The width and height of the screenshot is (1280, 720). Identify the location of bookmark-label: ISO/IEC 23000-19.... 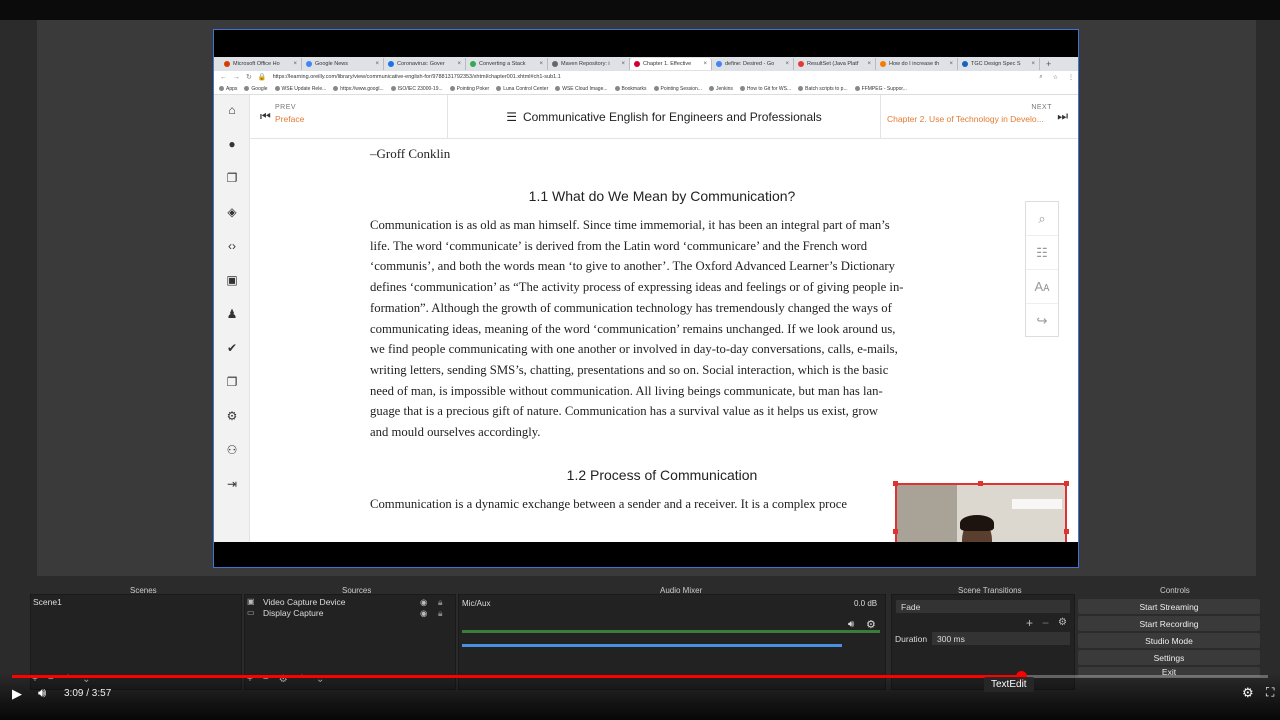
(420, 88).